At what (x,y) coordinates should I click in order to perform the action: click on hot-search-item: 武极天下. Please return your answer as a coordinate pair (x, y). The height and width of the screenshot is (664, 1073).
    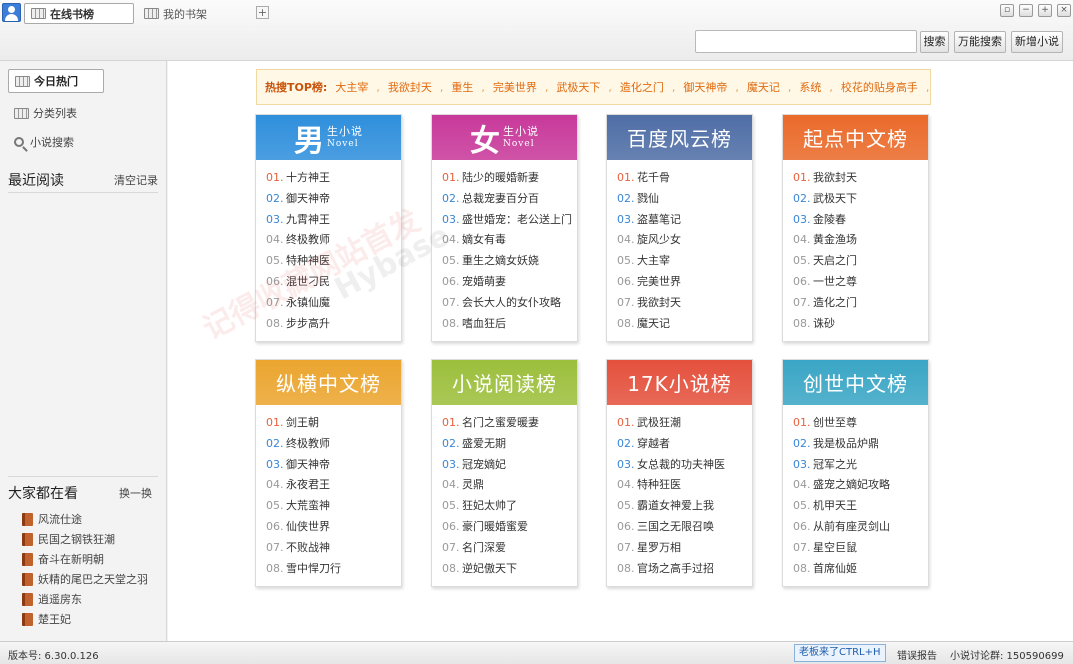
    Looking at the image, I should click on (578, 87).